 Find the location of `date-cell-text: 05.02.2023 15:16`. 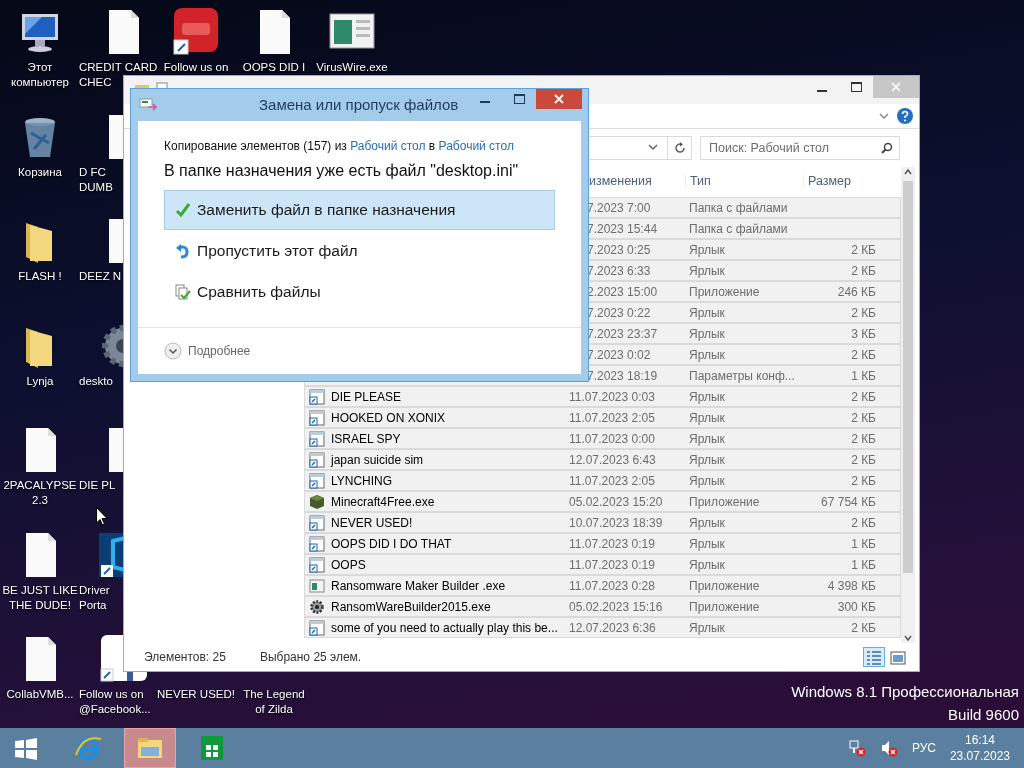

date-cell-text: 05.02.2023 15:16 is located at coordinates (616, 606).